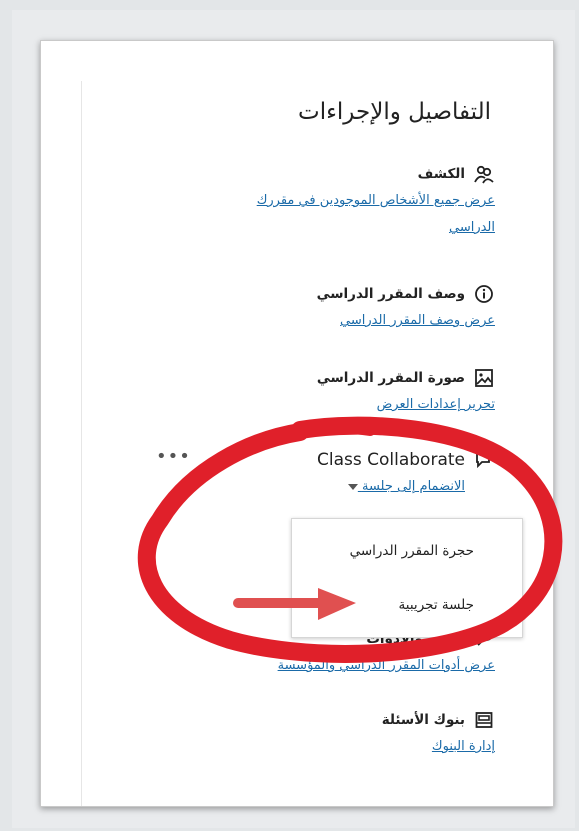  What do you see at coordinates (391, 460) in the screenshot?
I see `collaborate-heading: Class Collaborate` at bounding box center [391, 460].